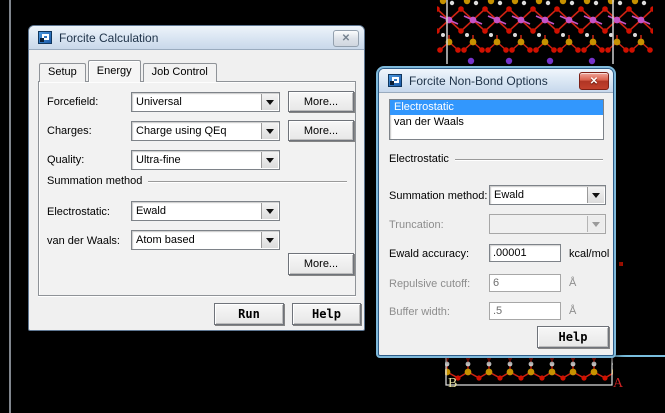 The image size is (665, 413). Describe the element at coordinates (525, 253) in the screenshot. I see `ewald-accuracy-input` at that location.